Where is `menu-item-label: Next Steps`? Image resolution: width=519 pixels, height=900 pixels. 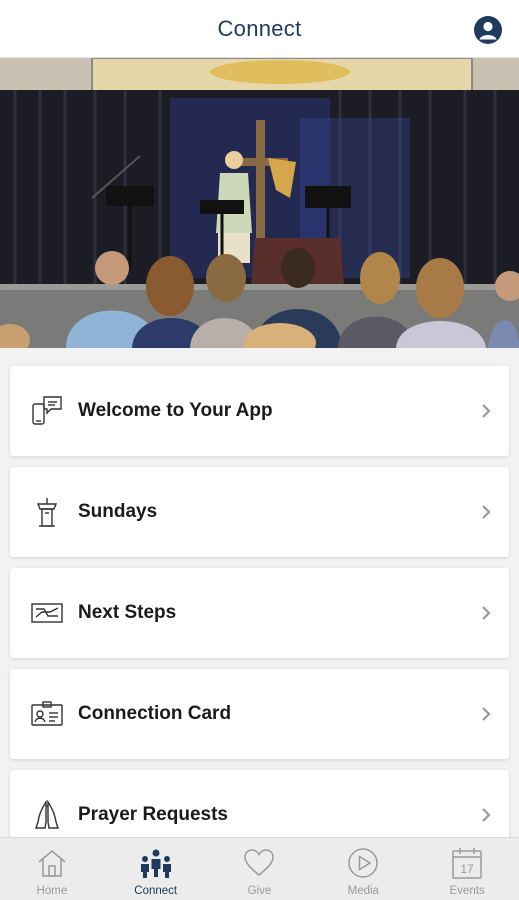
menu-item-label: Next Steps is located at coordinates (127, 612).